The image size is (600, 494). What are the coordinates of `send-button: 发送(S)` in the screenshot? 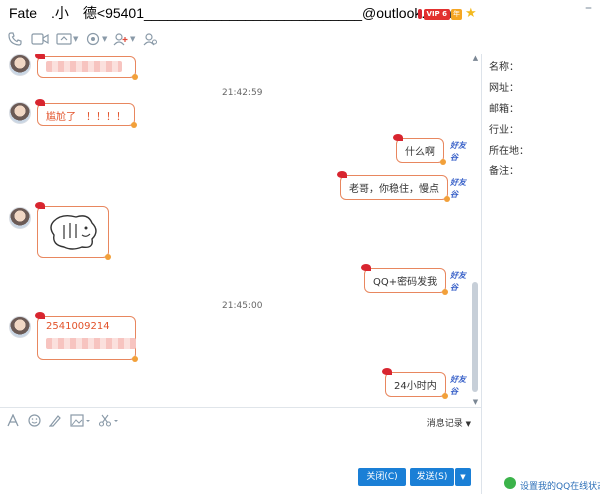 It's located at (432, 477).